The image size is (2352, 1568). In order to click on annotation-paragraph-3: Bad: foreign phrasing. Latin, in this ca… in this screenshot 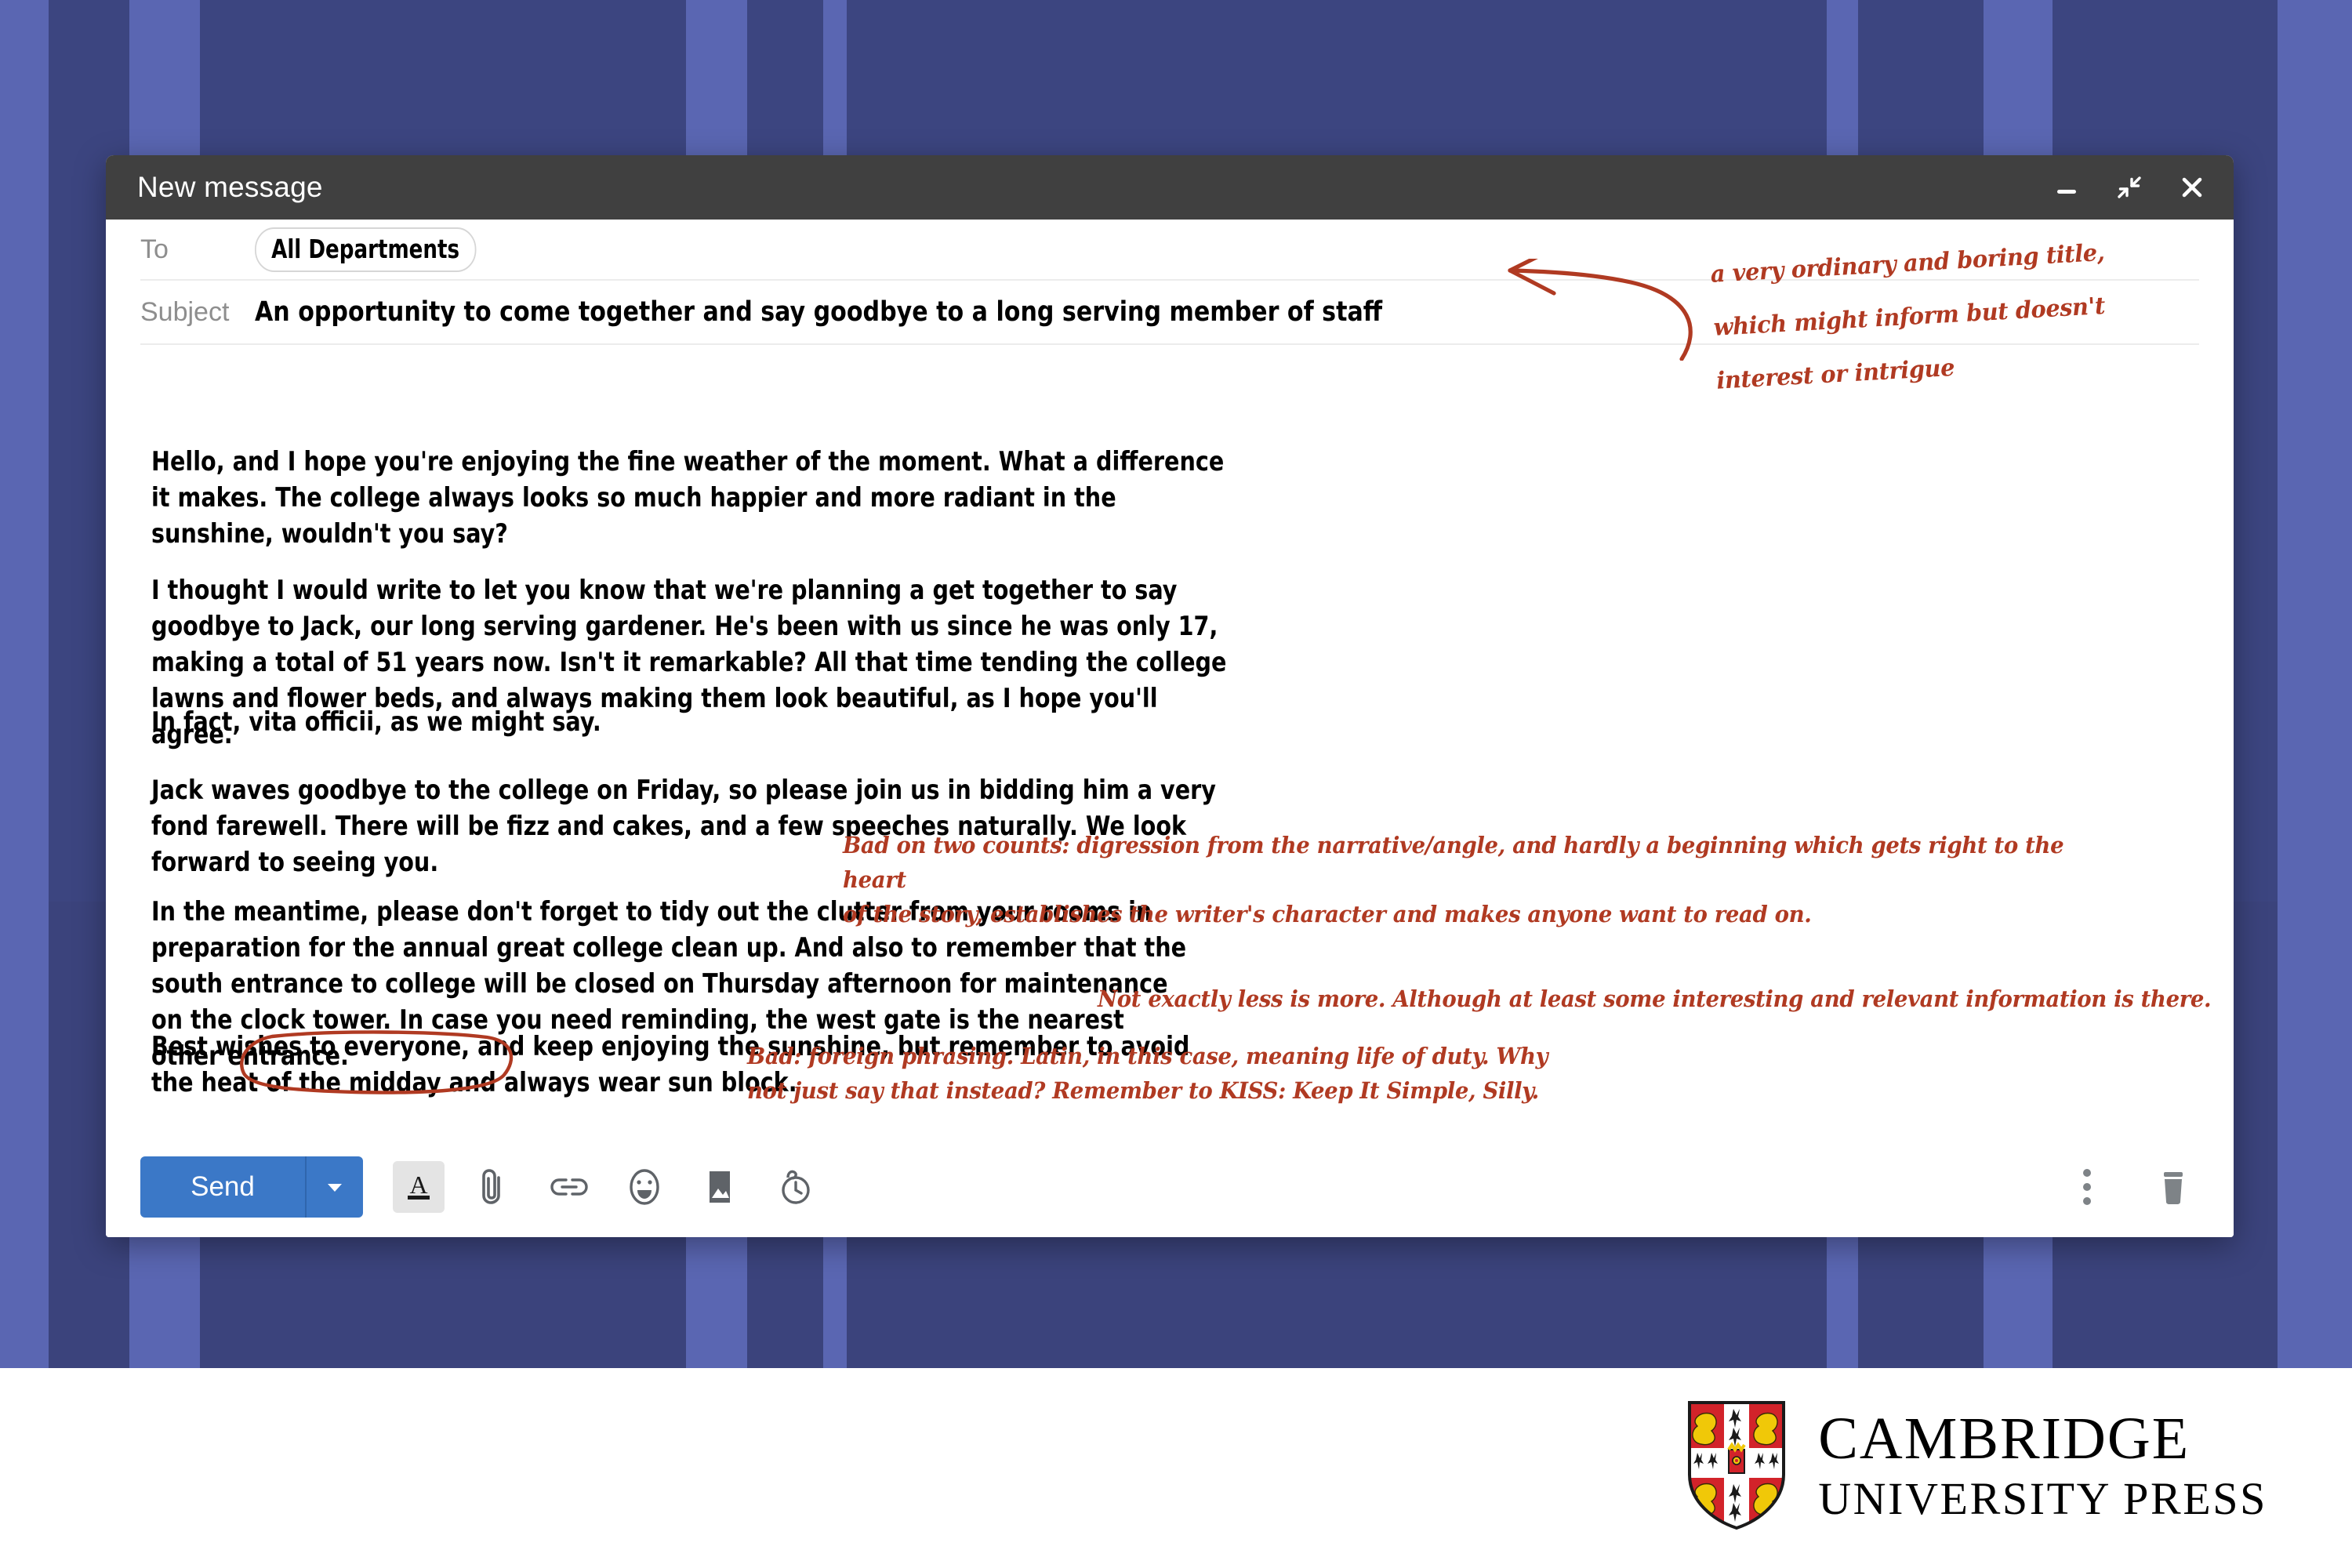, I will do `click(1147, 1073)`.